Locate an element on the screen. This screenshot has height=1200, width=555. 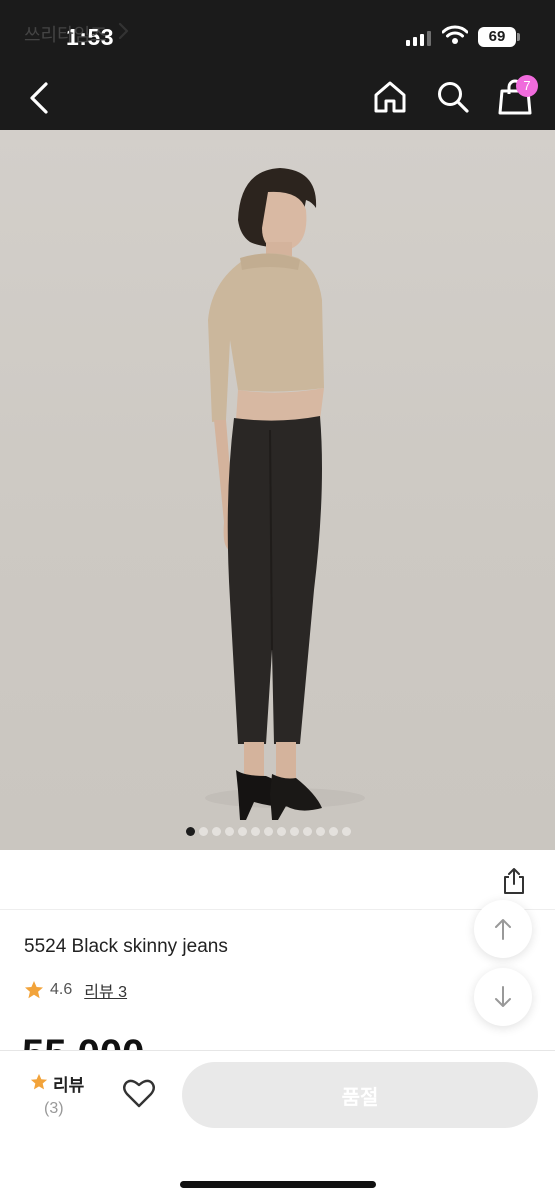
heart-icon is located at coordinates (139, 1094).